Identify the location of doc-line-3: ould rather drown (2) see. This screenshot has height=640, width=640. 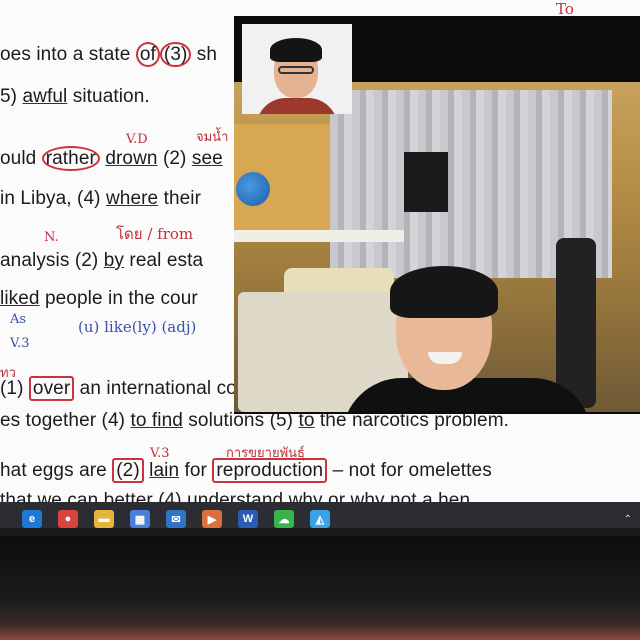
(111, 158).